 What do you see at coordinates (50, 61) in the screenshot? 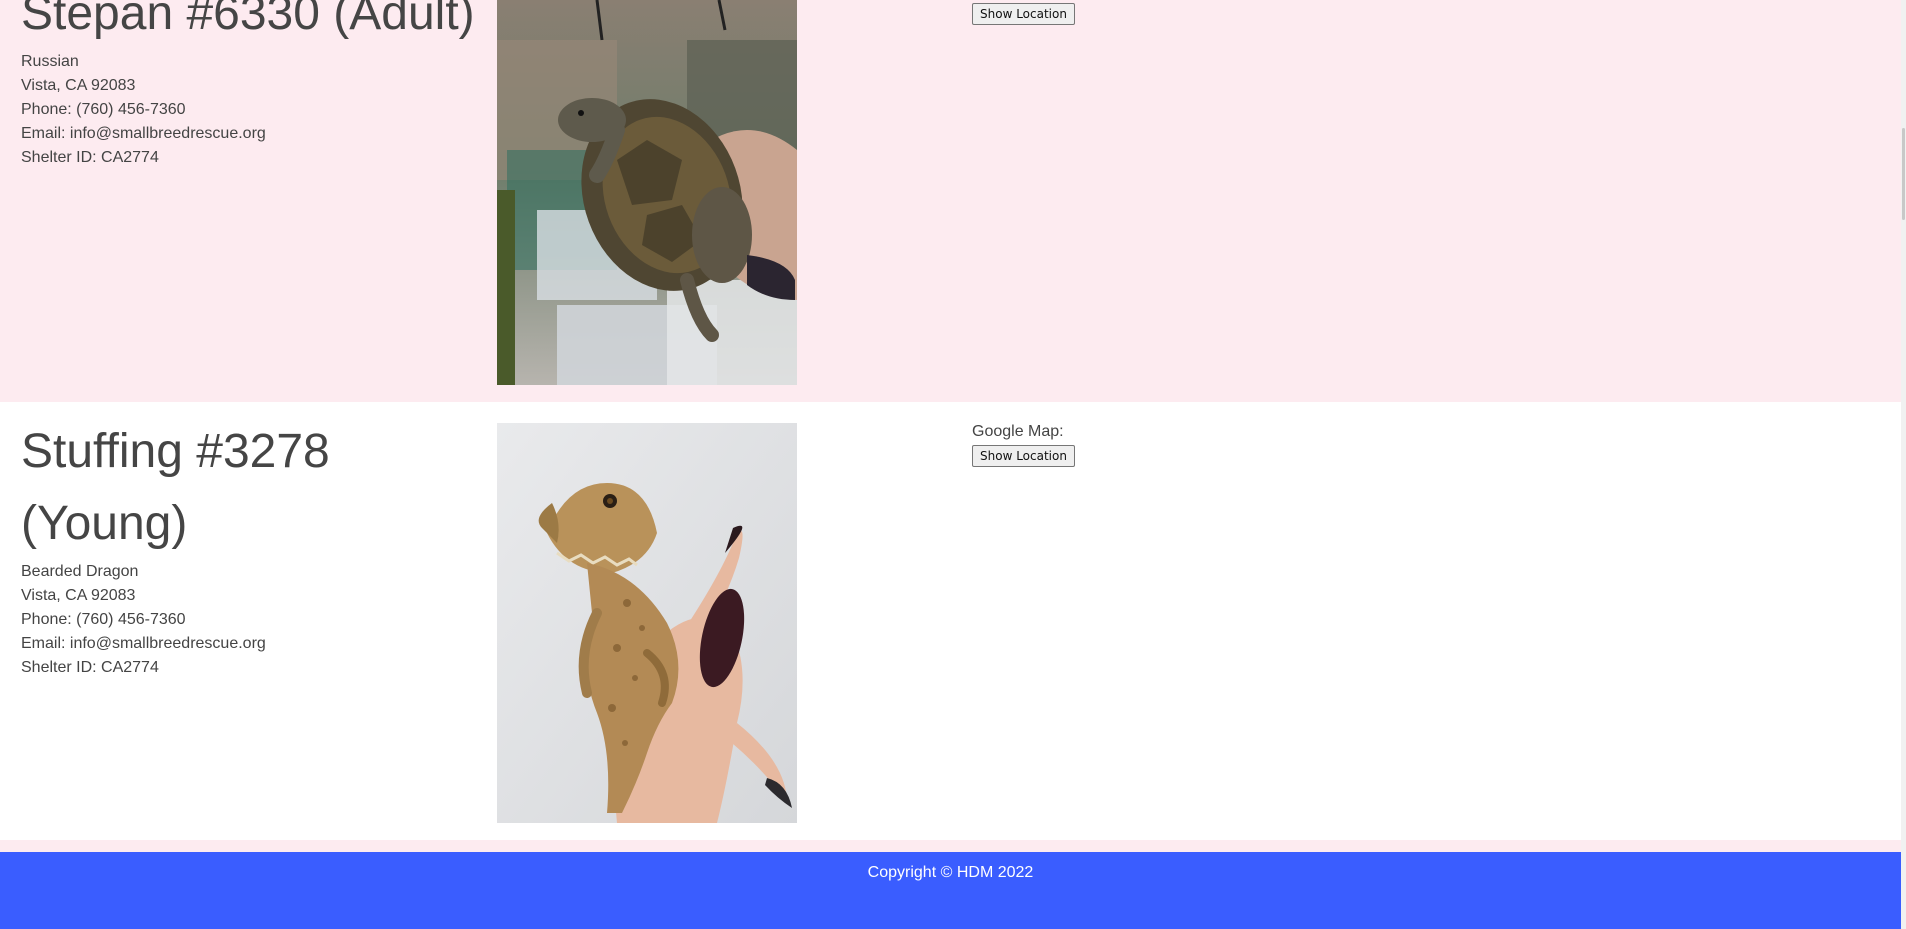
I see `pet-breed: Russian` at bounding box center [50, 61].